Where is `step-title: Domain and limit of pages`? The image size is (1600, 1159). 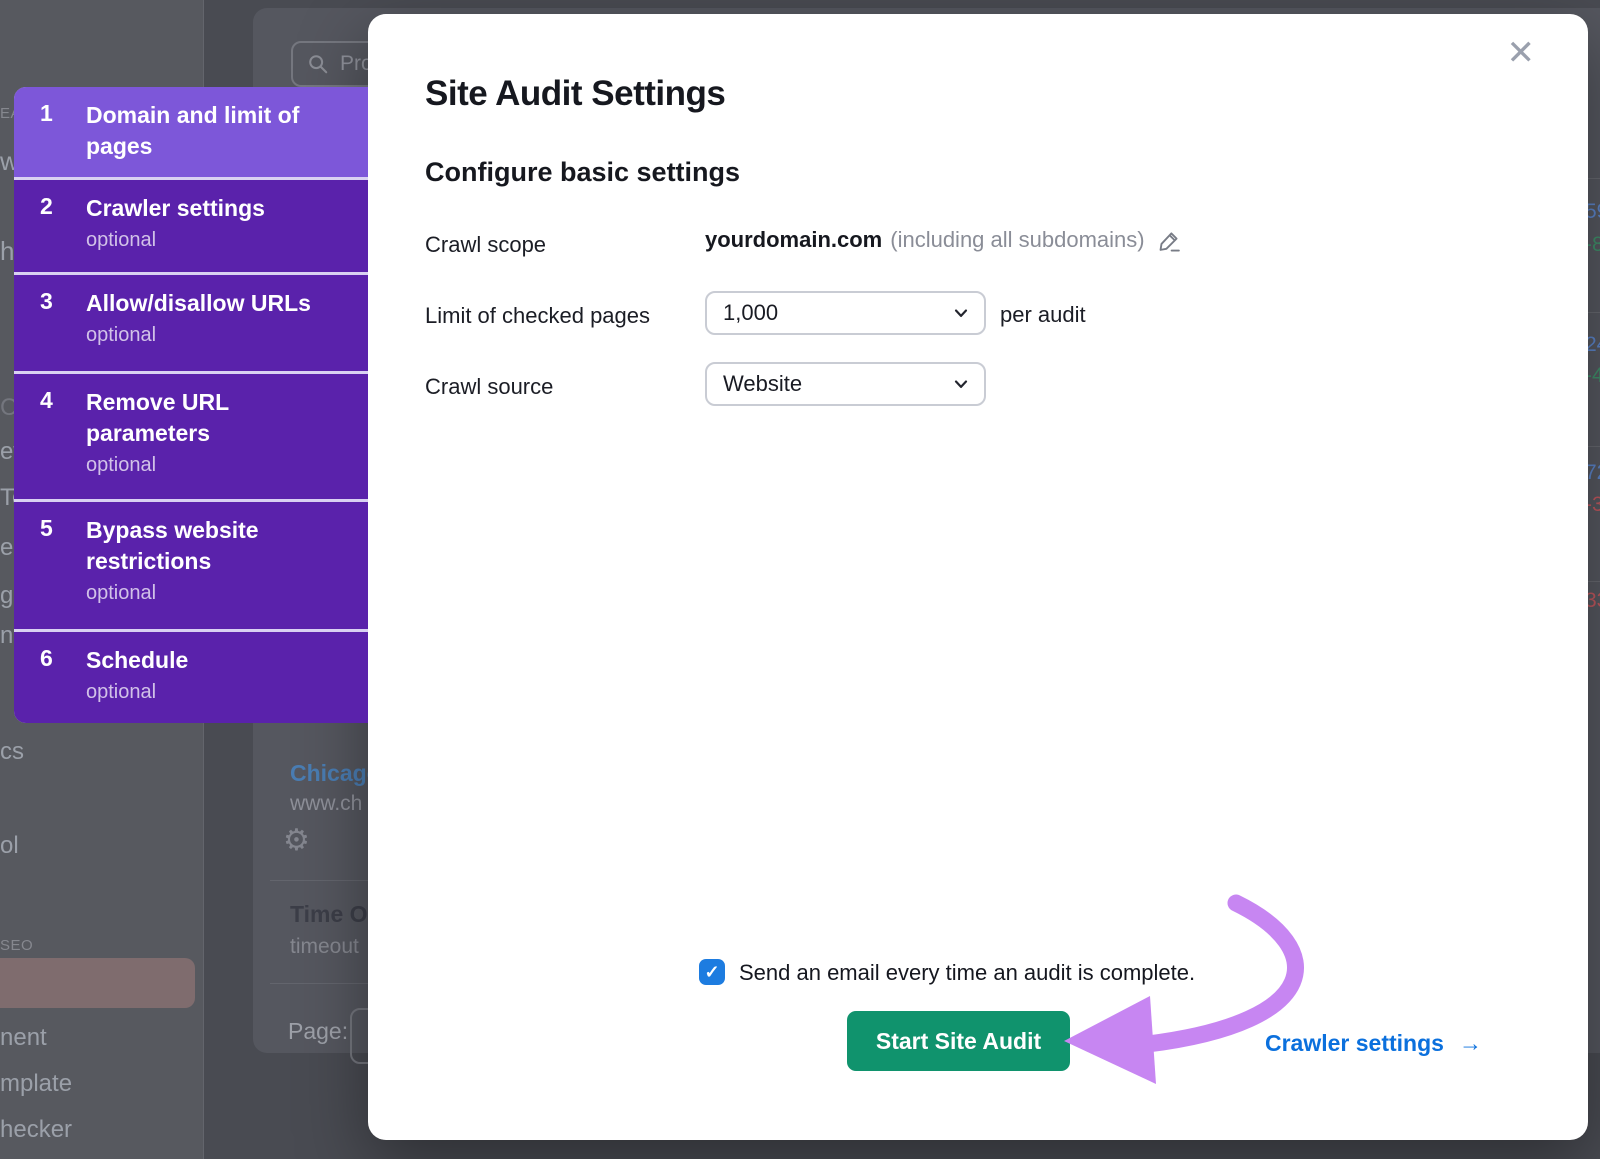 step-title: Domain and limit of pages is located at coordinates (193, 130).